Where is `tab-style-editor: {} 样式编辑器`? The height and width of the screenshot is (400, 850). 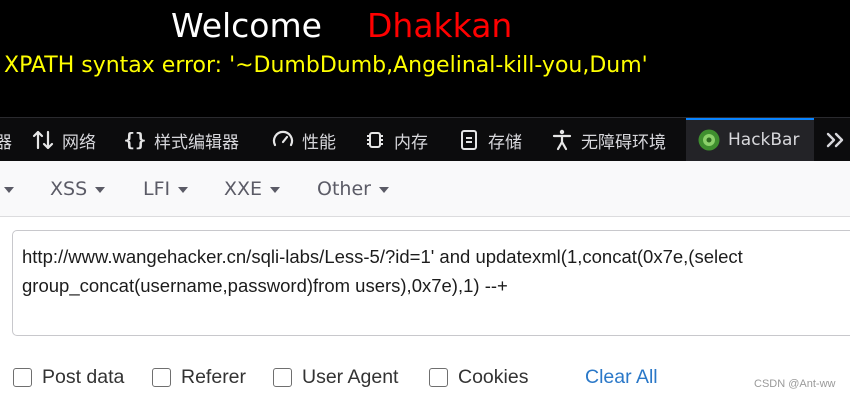
tab-style-editor: {} 样式编辑器 is located at coordinates (180, 140).